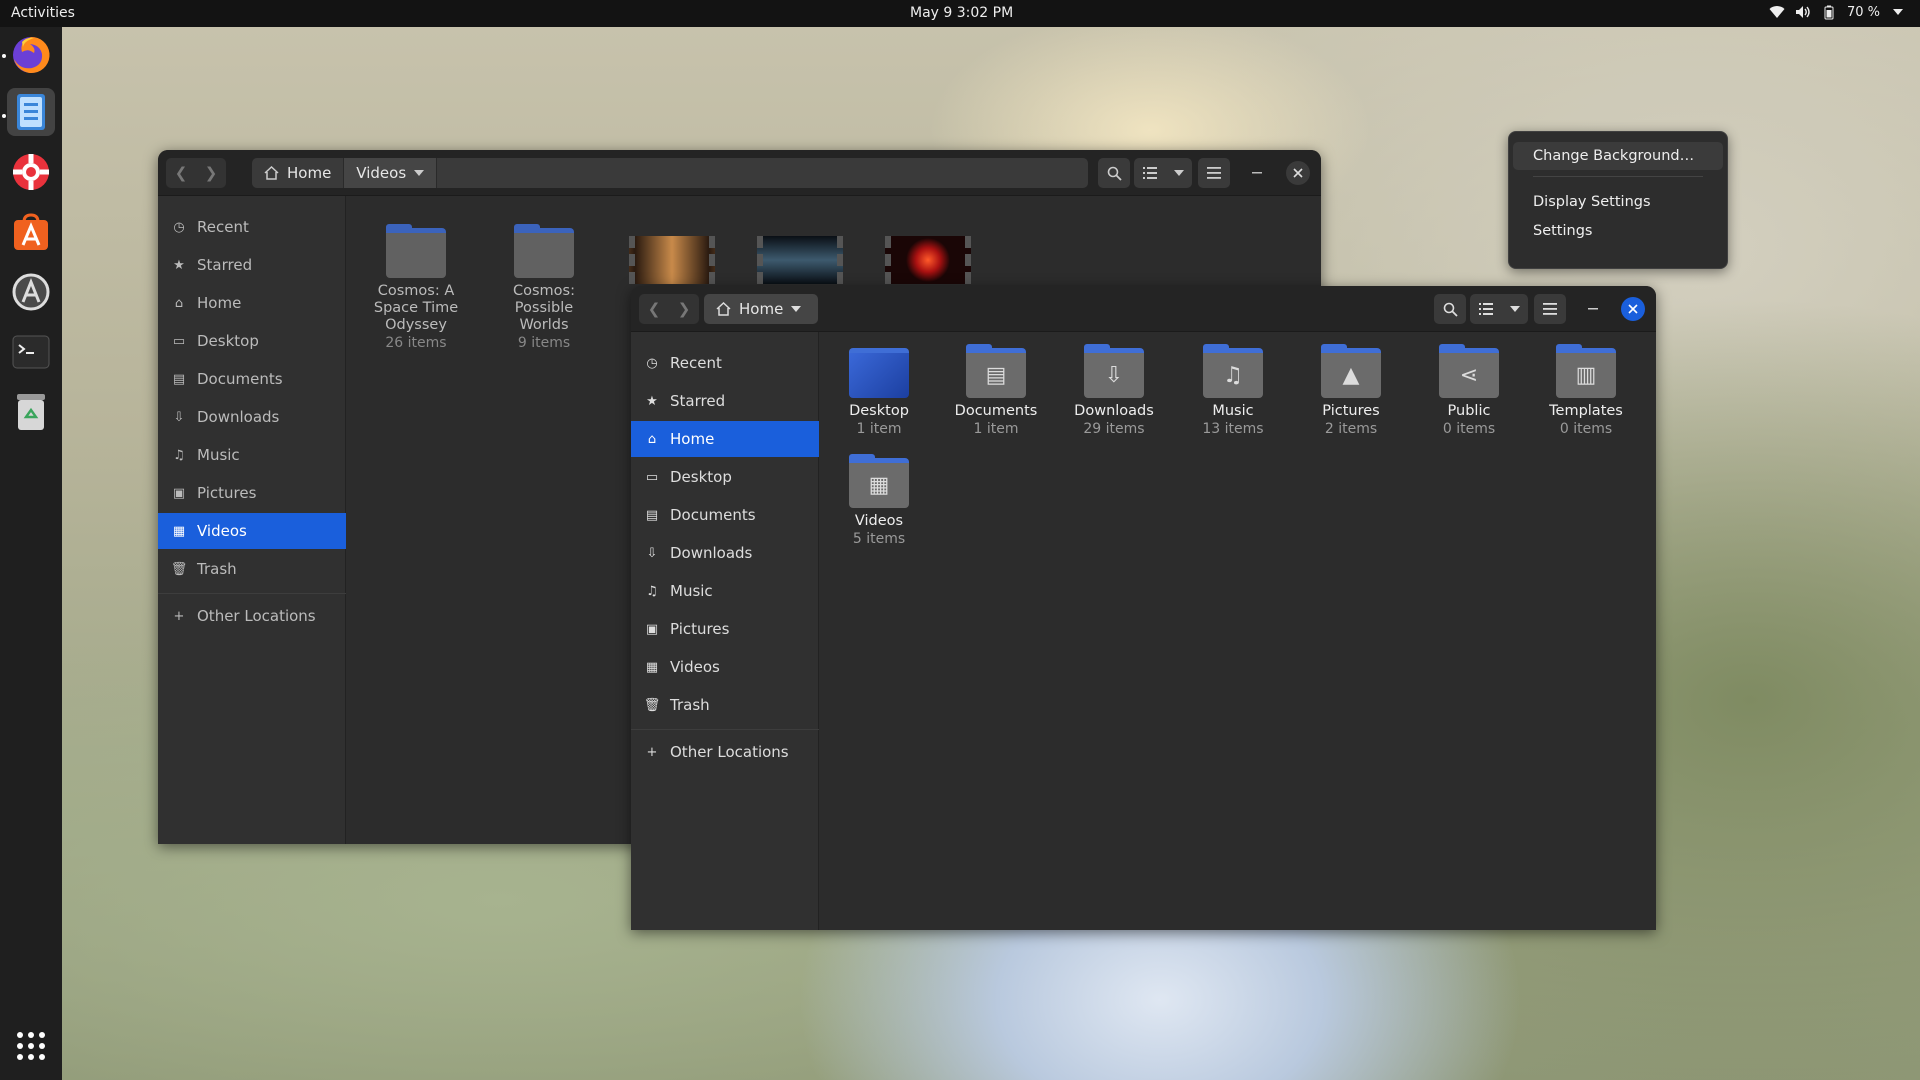 The width and height of the screenshot is (1920, 1080). I want to click on folder-icon, so click(544, 251).